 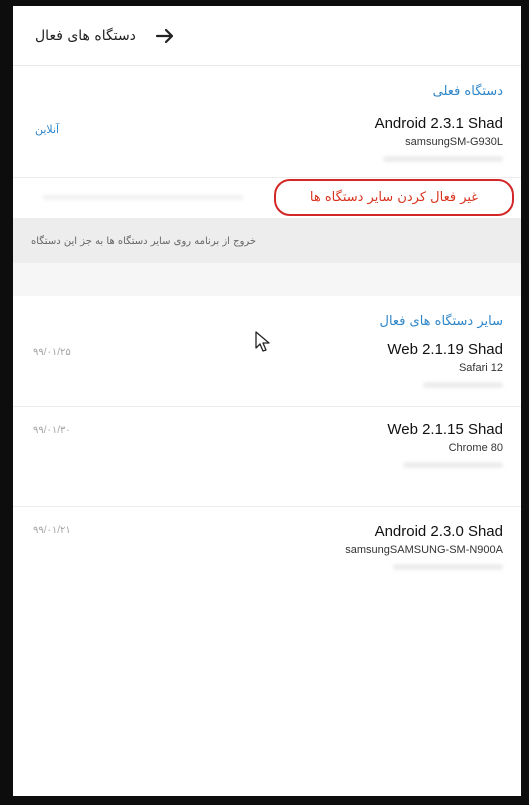 I want to click on session-item: Web 2.1.15 Shad Chrome 80 ۹۹/۰۱/۳۰, so click(x=267, y=457).